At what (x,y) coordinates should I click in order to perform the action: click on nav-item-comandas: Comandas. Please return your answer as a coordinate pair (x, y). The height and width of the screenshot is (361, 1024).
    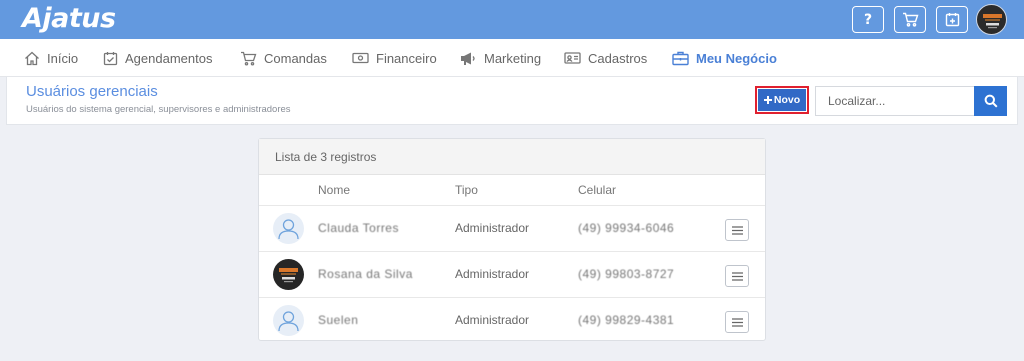
    Looking at the image, I should click on (283, 58).